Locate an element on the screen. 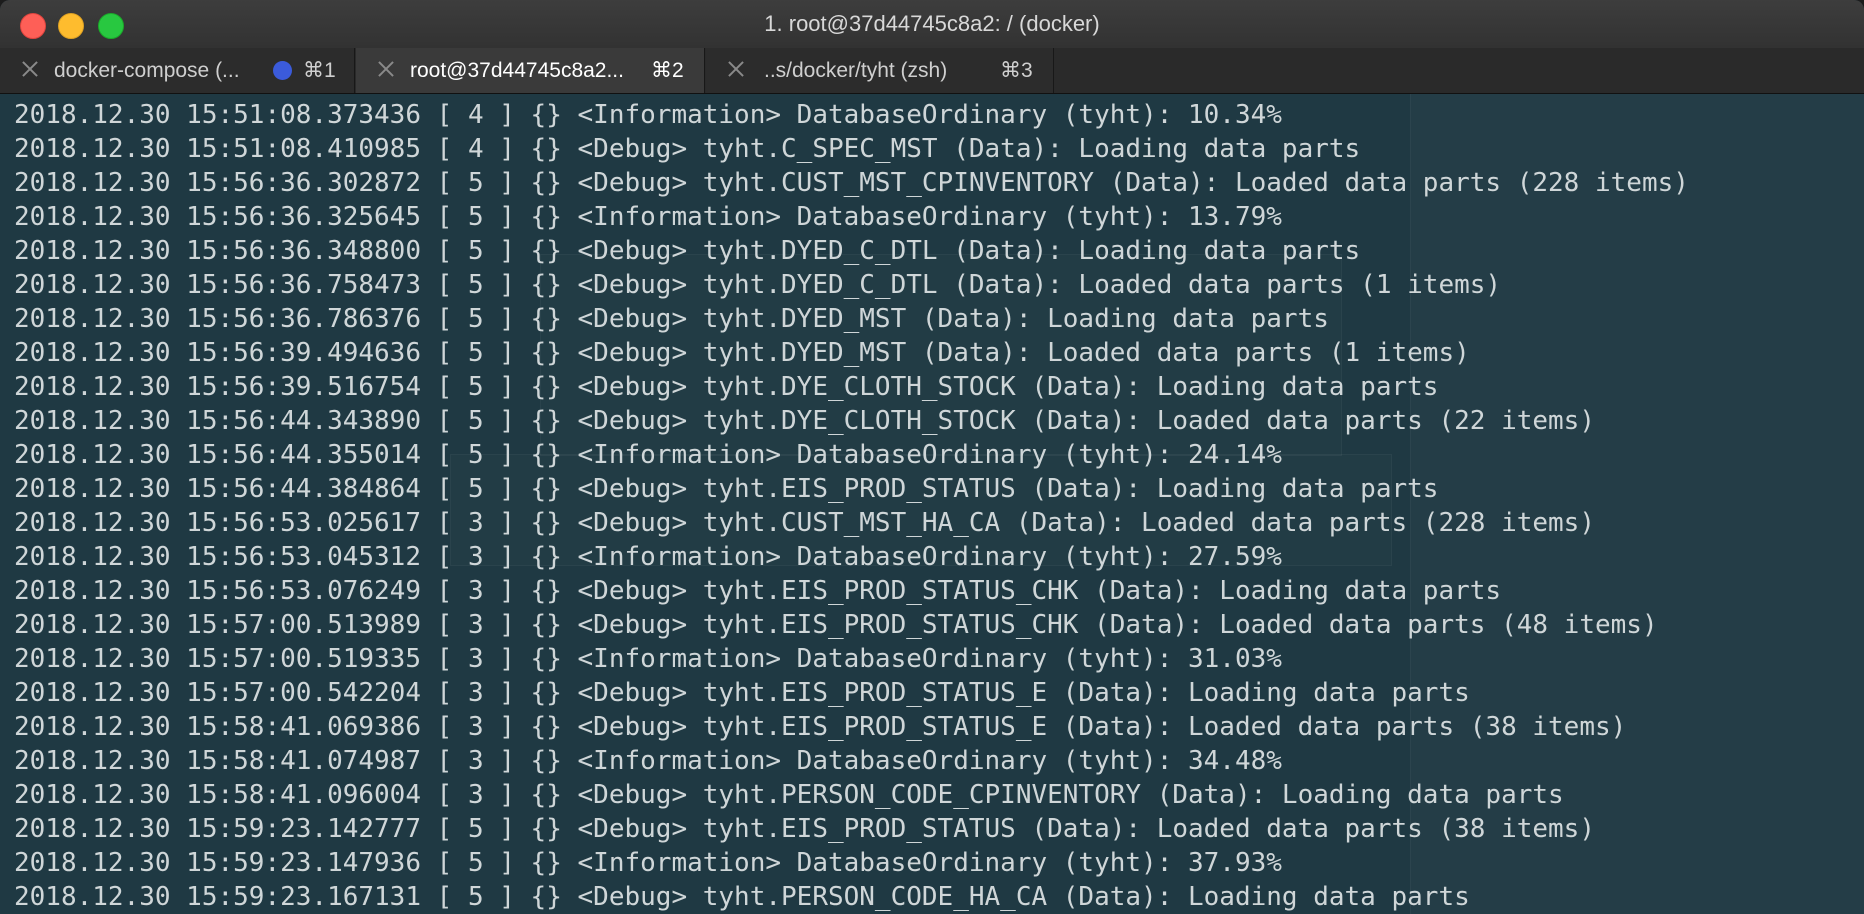  title-bar: 1. root@37d44745c8a2: / (docker) is located at coordinates (932, 24).